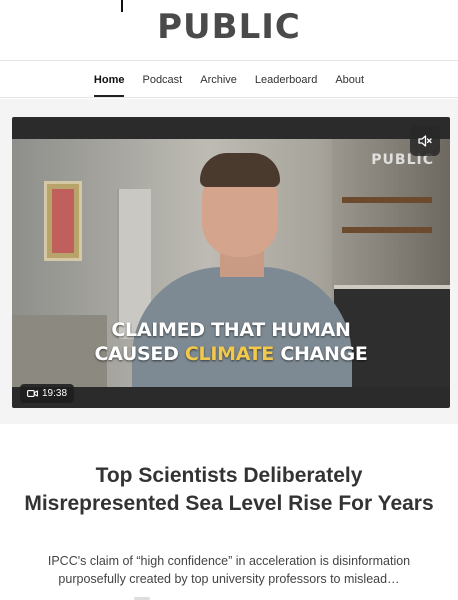 The height and width of the screenshot is (600, 458). Describe the element at coordinates (321, 354) in the screenshot. I see `caption-text: CHANGE` at that location.